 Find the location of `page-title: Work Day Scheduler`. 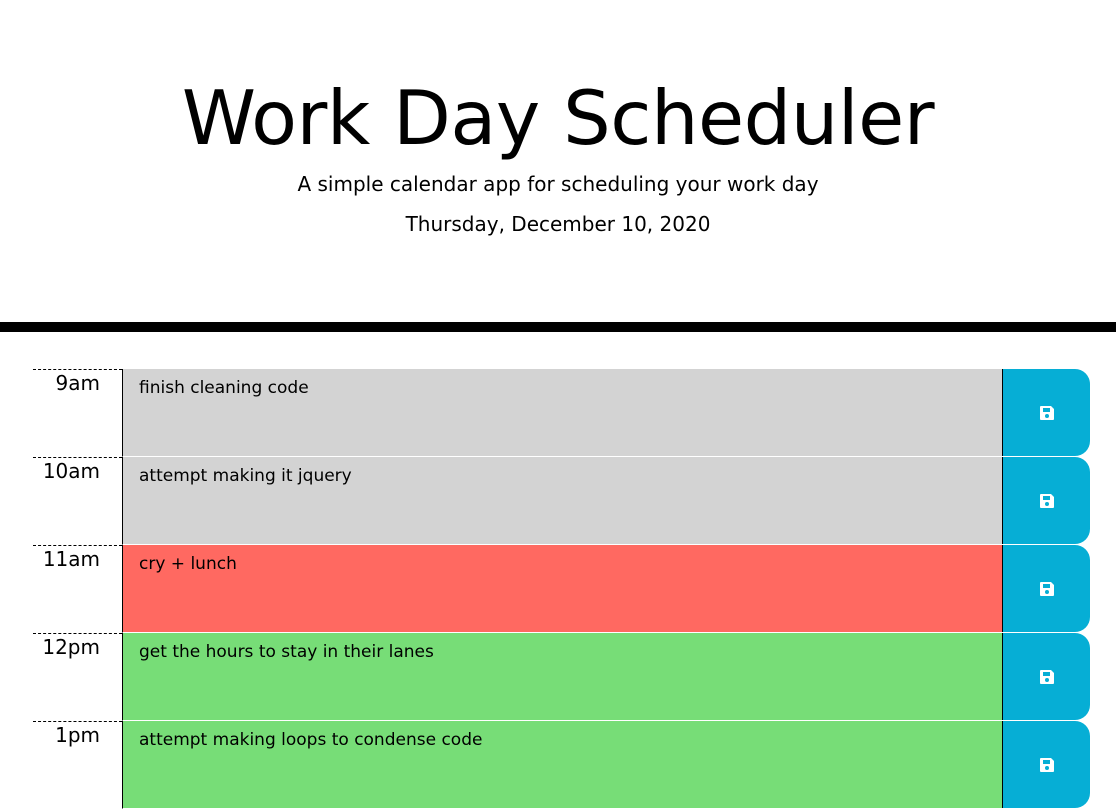

page-title: Work Day Scheduler is located at coordinates (558, 118).